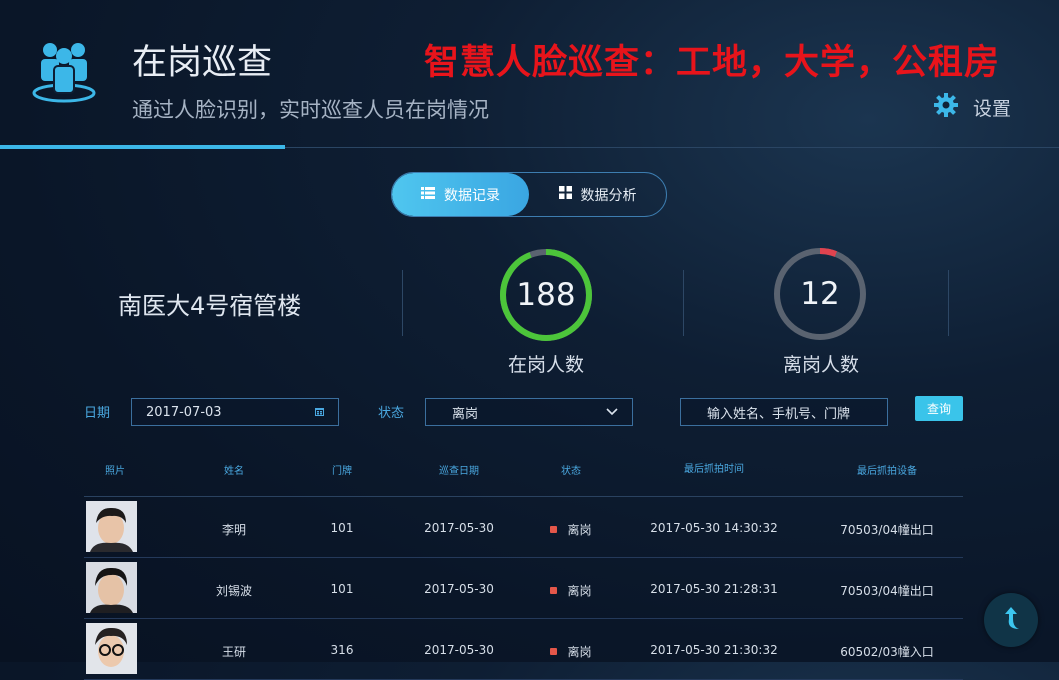 This screenshot has height=680, width=1059. Describe the element at coordinates (428, 194) in the screenshot. I see `list-icon` at that location.